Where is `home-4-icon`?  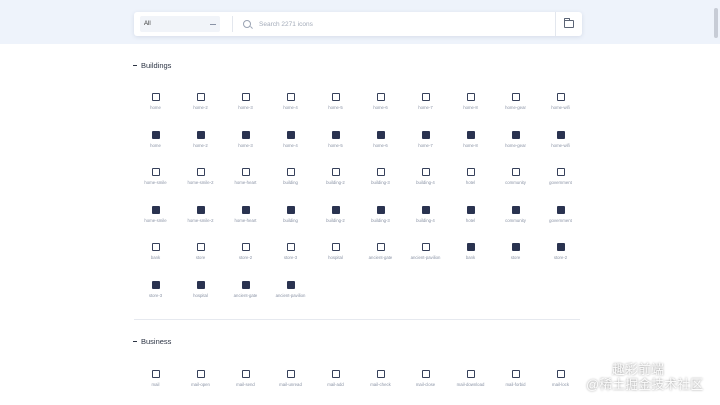 home-4-icon is located at coordinates (290, 97).